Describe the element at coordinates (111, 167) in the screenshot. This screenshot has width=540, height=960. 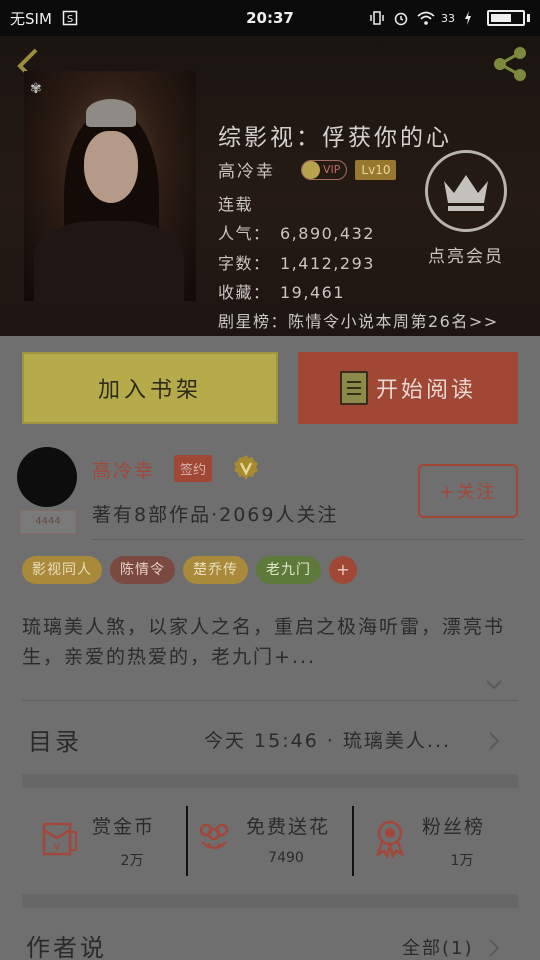
I see `cover-figure-face` at that location.